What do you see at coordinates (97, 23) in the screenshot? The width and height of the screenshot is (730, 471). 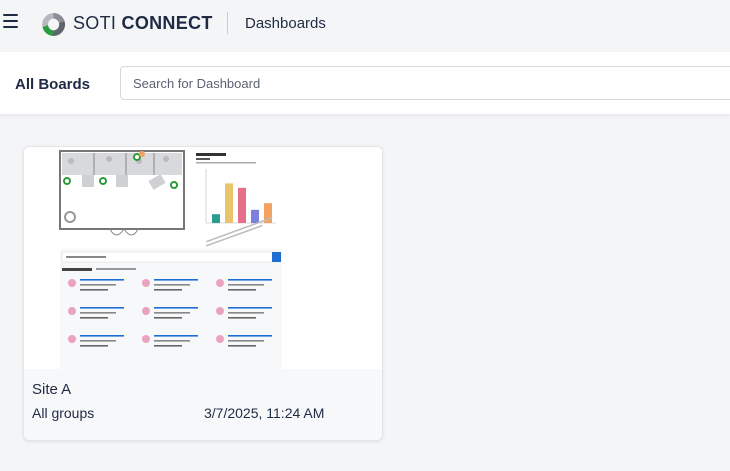 I see `brand-light-text: SOTI` at bounding box center [97, 23].